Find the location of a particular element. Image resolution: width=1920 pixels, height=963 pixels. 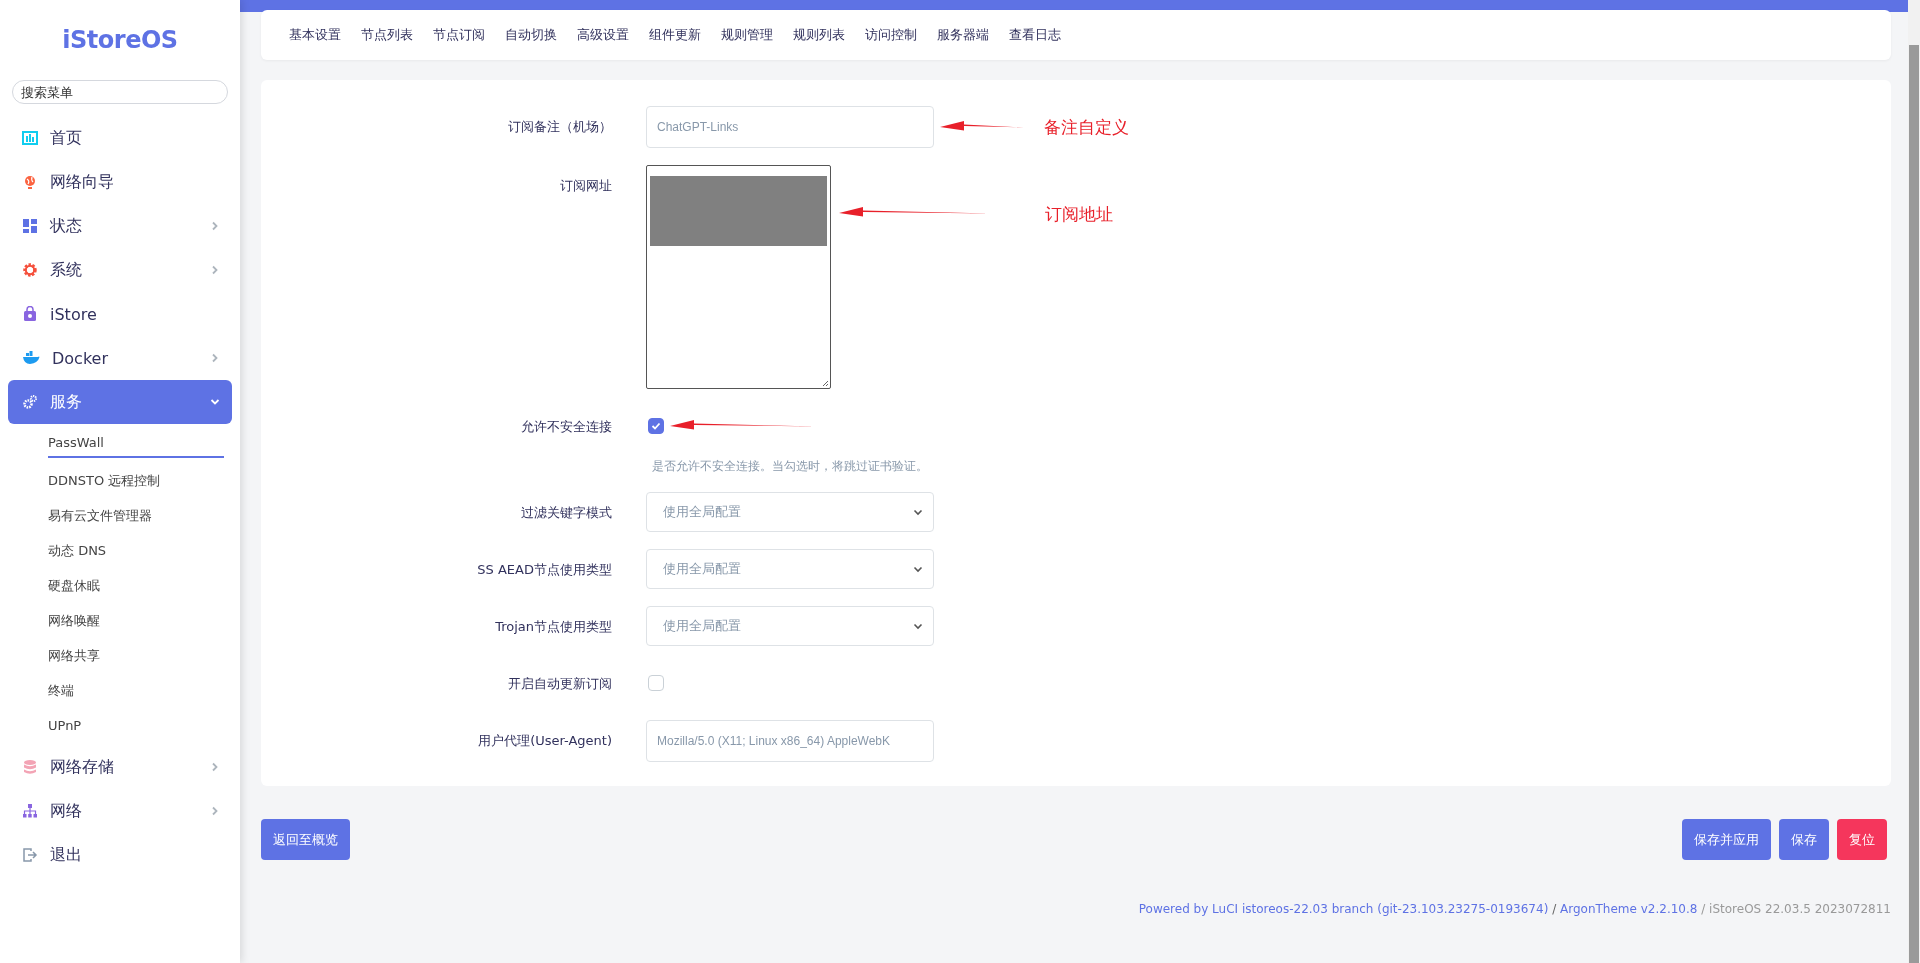

submenu-item: 硬盘休眠 is located at coordinates (136, 585).